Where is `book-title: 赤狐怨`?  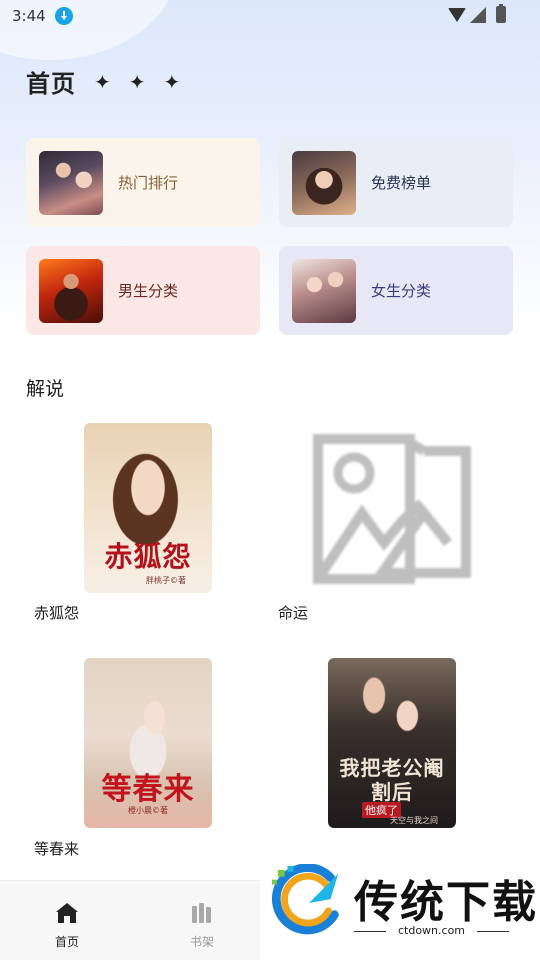
book-title: 赤狐怨 is located at coordinates (56, 612).